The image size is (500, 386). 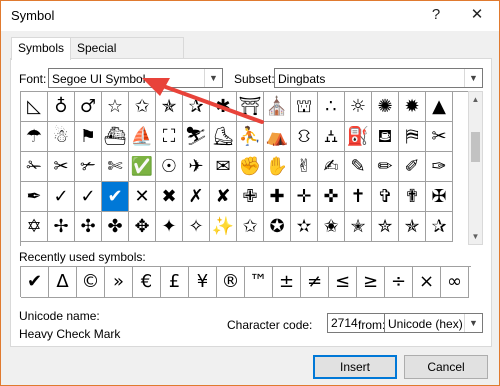 What do you see at coordinates (475, 236) in the screenshot?
I see `scroll-down-icon: ▼` at bounding box center [475, 236].